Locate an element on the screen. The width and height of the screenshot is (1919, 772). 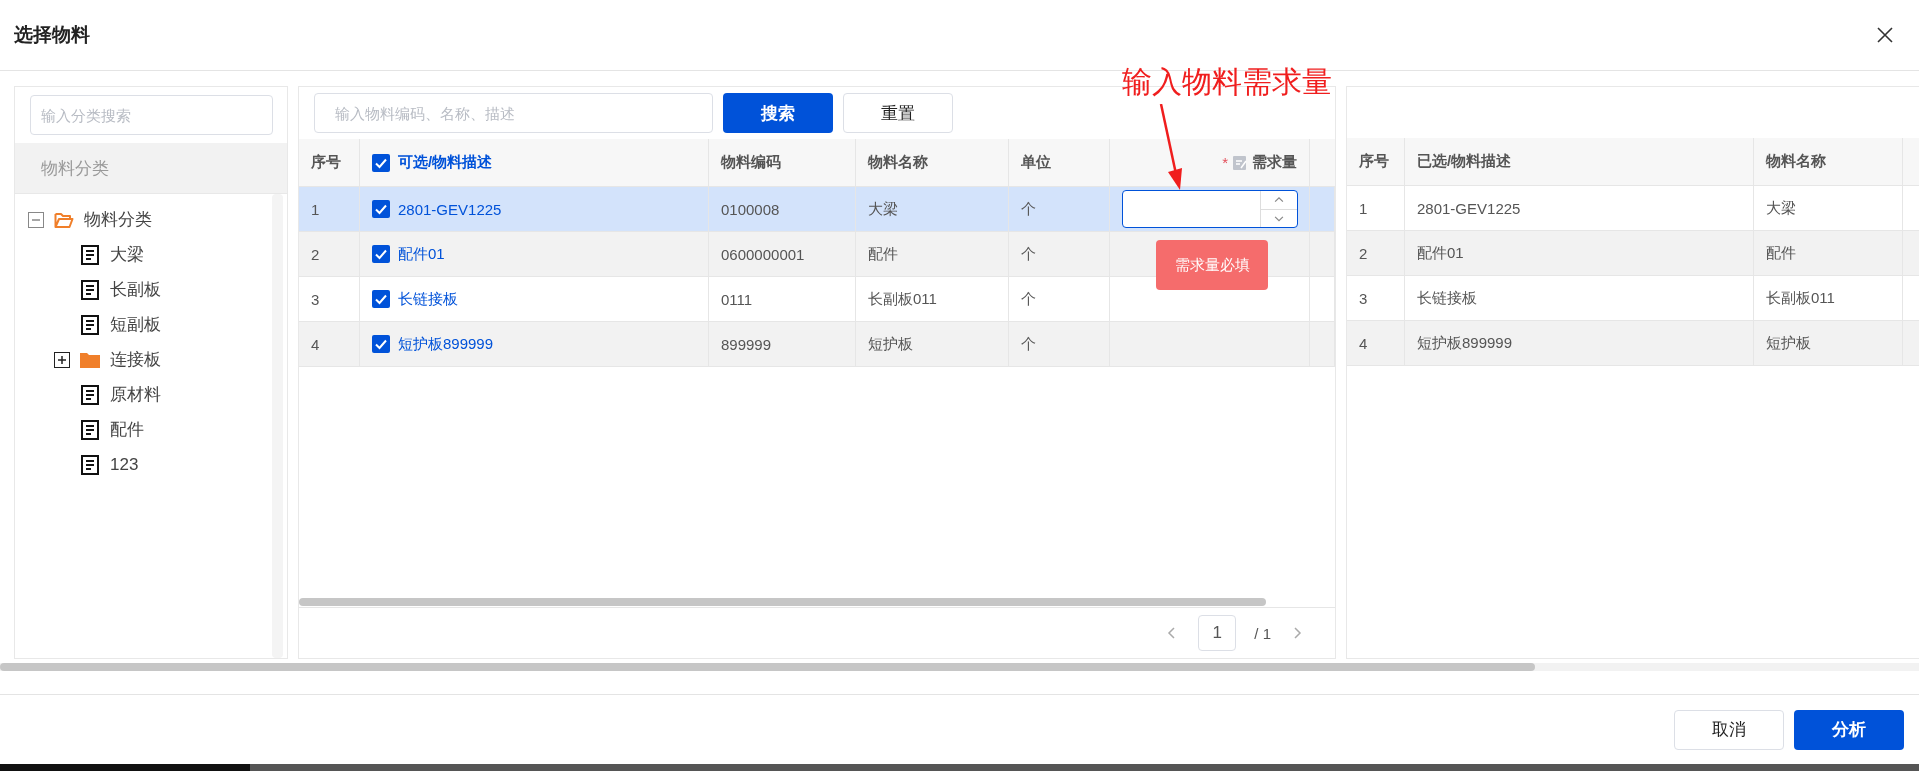
column-header: 可选/物料描述 is located at coordinates (445, 162).